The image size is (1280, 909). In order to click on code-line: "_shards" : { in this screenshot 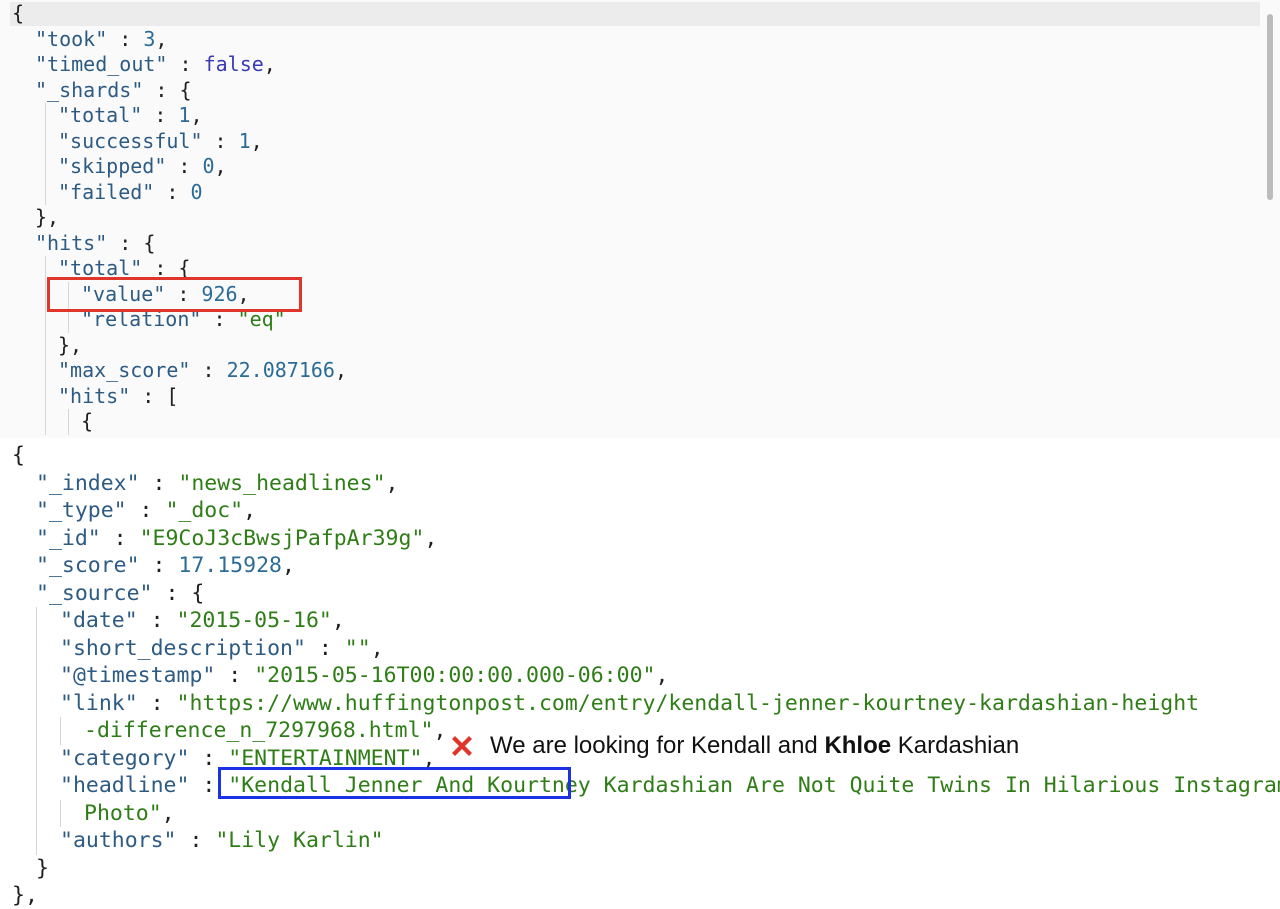, I will do `click(113, 91)`.